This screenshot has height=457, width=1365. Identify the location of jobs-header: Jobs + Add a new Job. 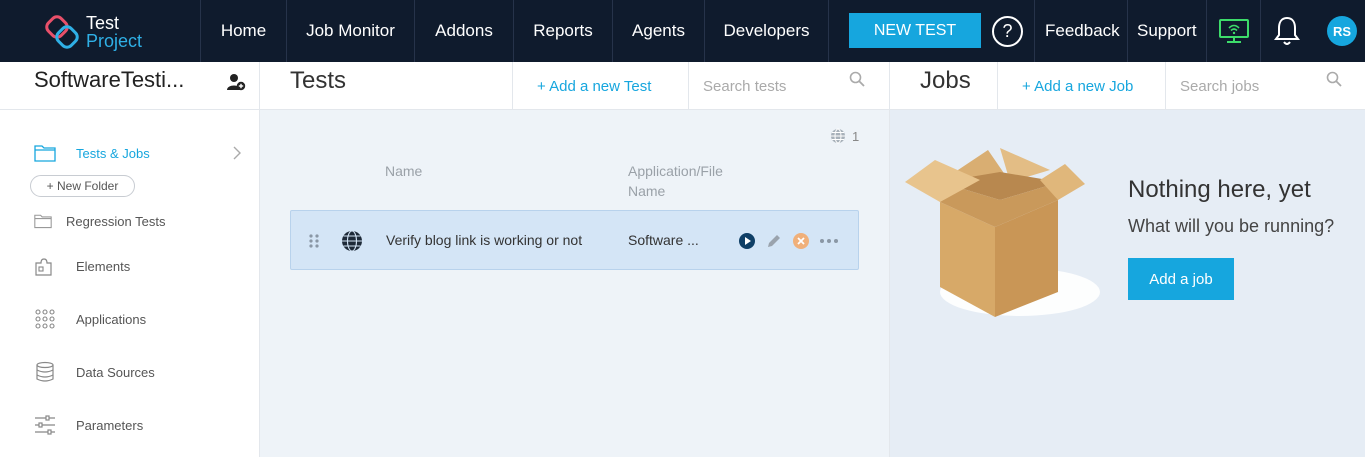
(1127, 86).